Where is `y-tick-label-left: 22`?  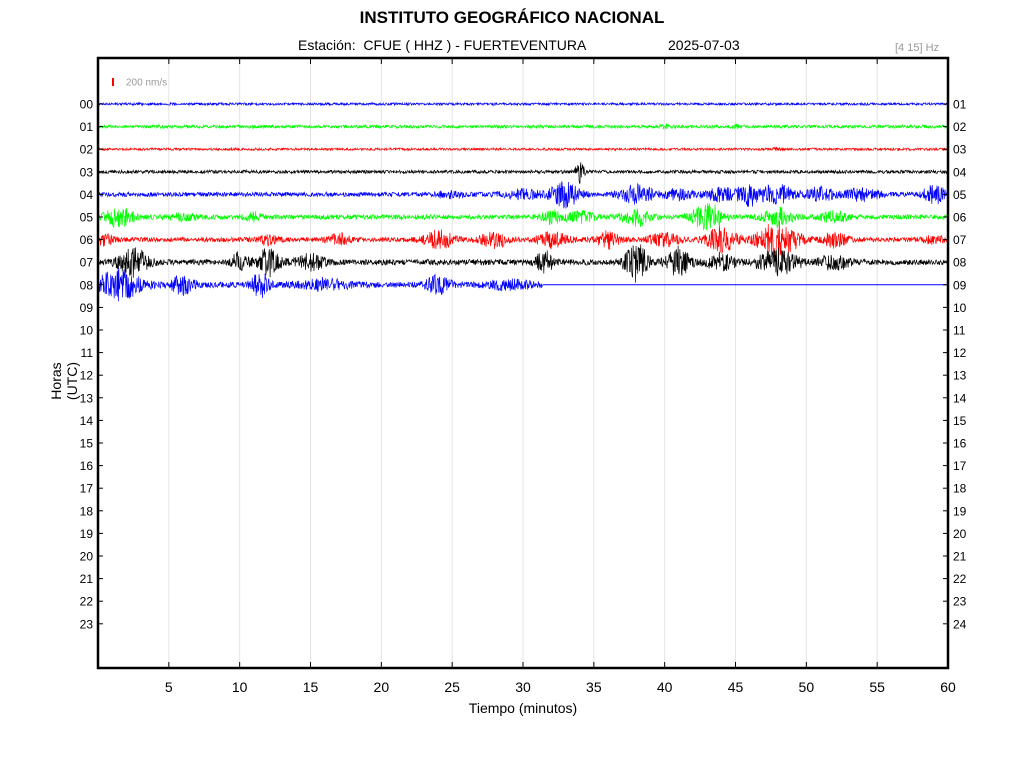 y-tick-label-left: 22 is located at coordinates (87, 602).